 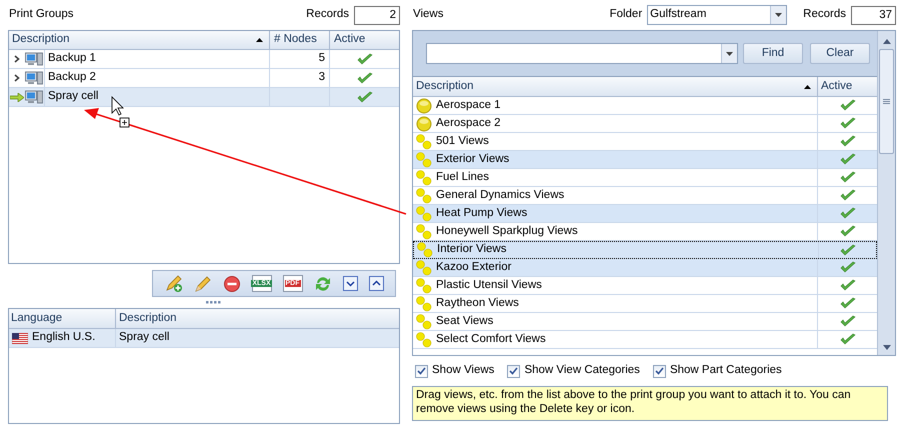 What do you see at coordinates (473, 159) in the screenshot?
I see `view-name: Exterior Views` at bounding box center [473, 159].